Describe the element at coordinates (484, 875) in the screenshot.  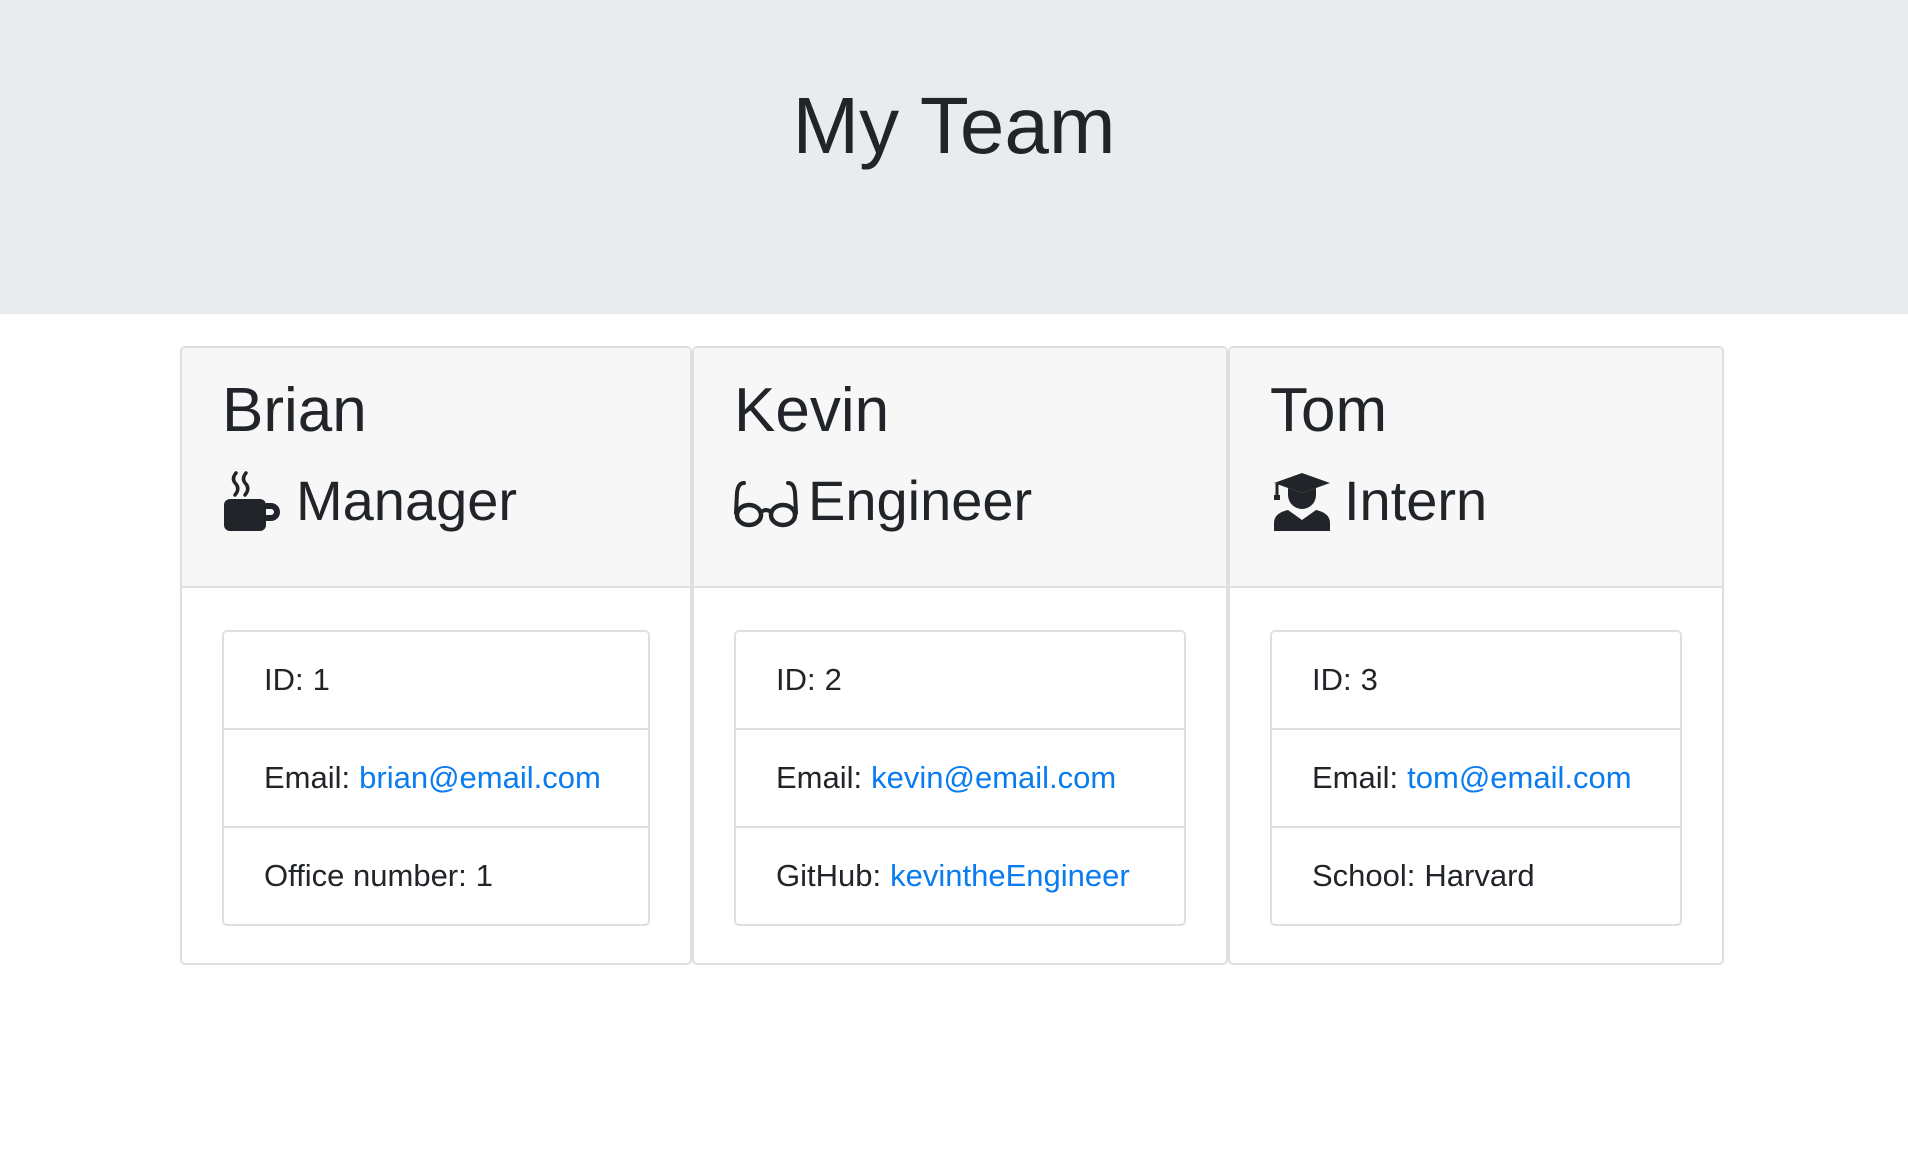
I see `office-value: 1` at that location.